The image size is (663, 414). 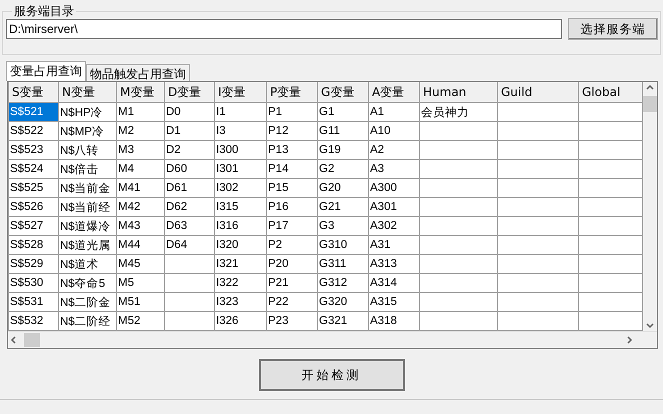 What do you see at coordinates (240, 321) in the screenshot?
I see `table-cell: I326` at bounding box center [240, 321].